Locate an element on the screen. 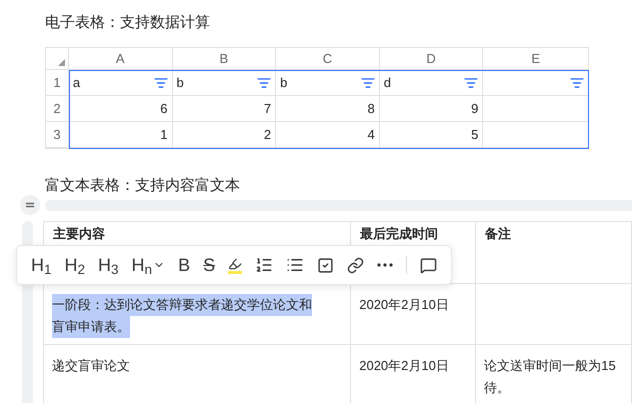 The height and width of the screenshot is (403, 632). table-cell-text: a is located at coordinates (77, 83).